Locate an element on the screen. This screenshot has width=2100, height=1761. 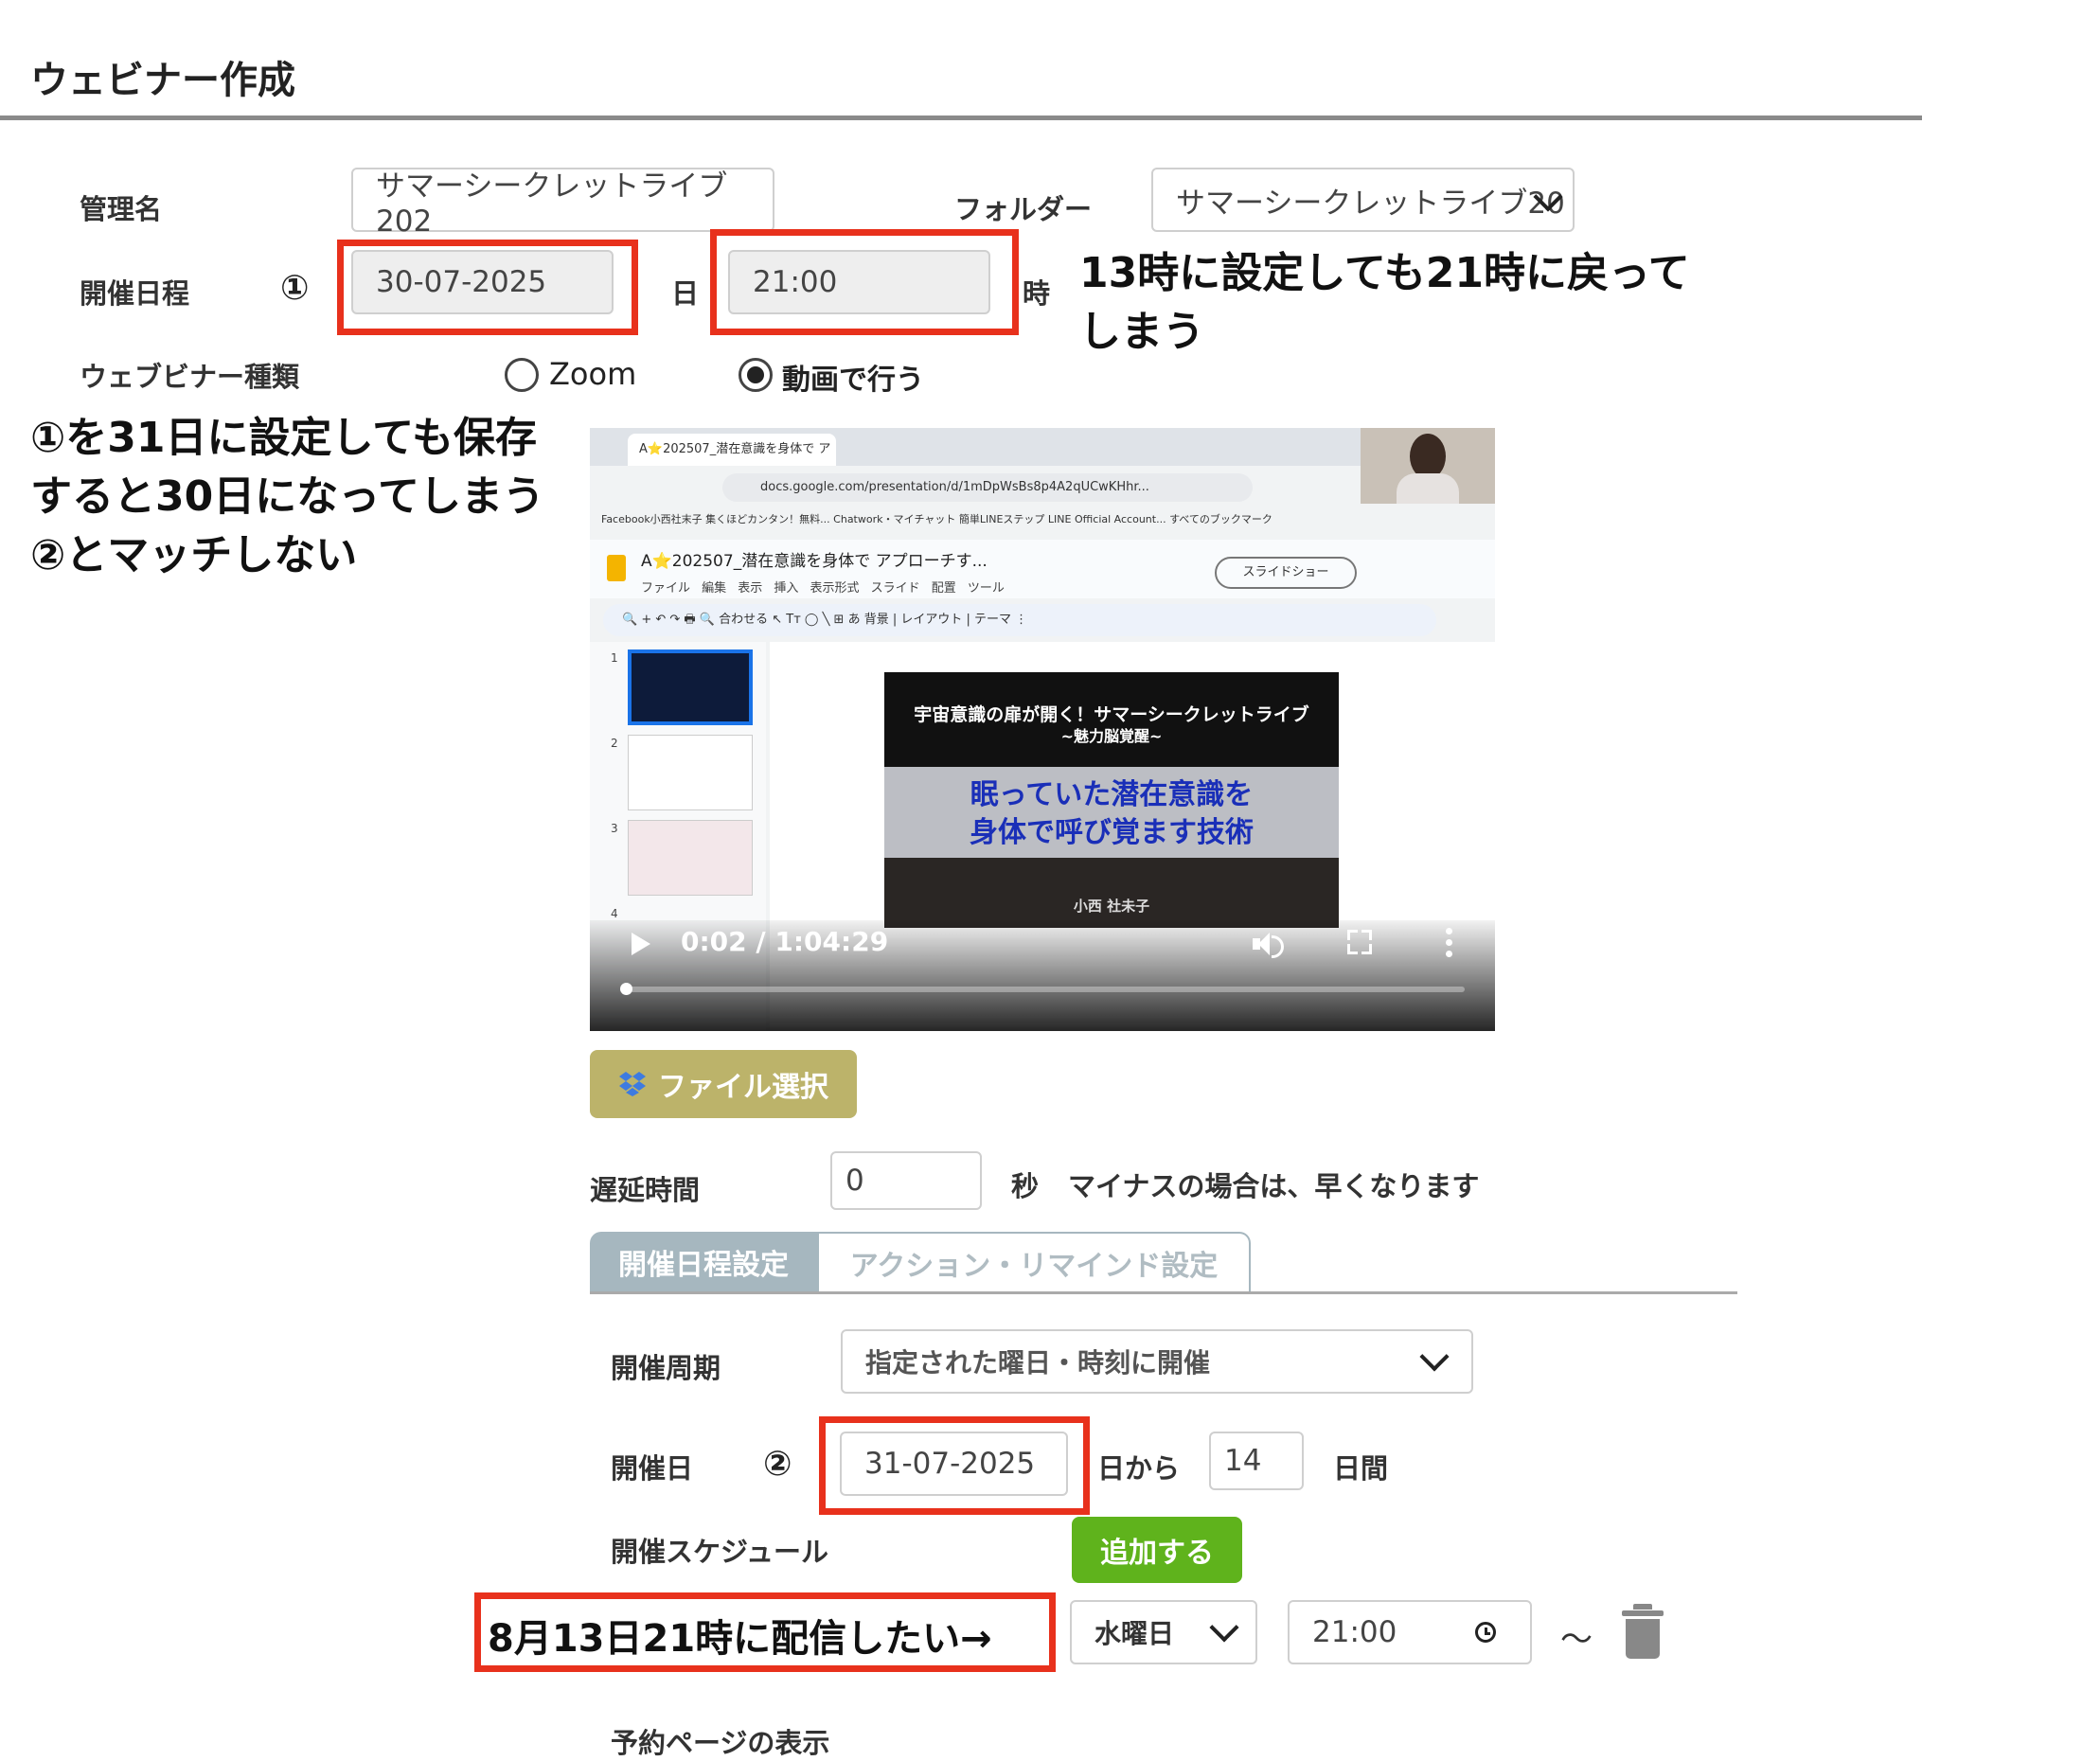
time-note-line2: しまう is located at coordinates (1141, 332).